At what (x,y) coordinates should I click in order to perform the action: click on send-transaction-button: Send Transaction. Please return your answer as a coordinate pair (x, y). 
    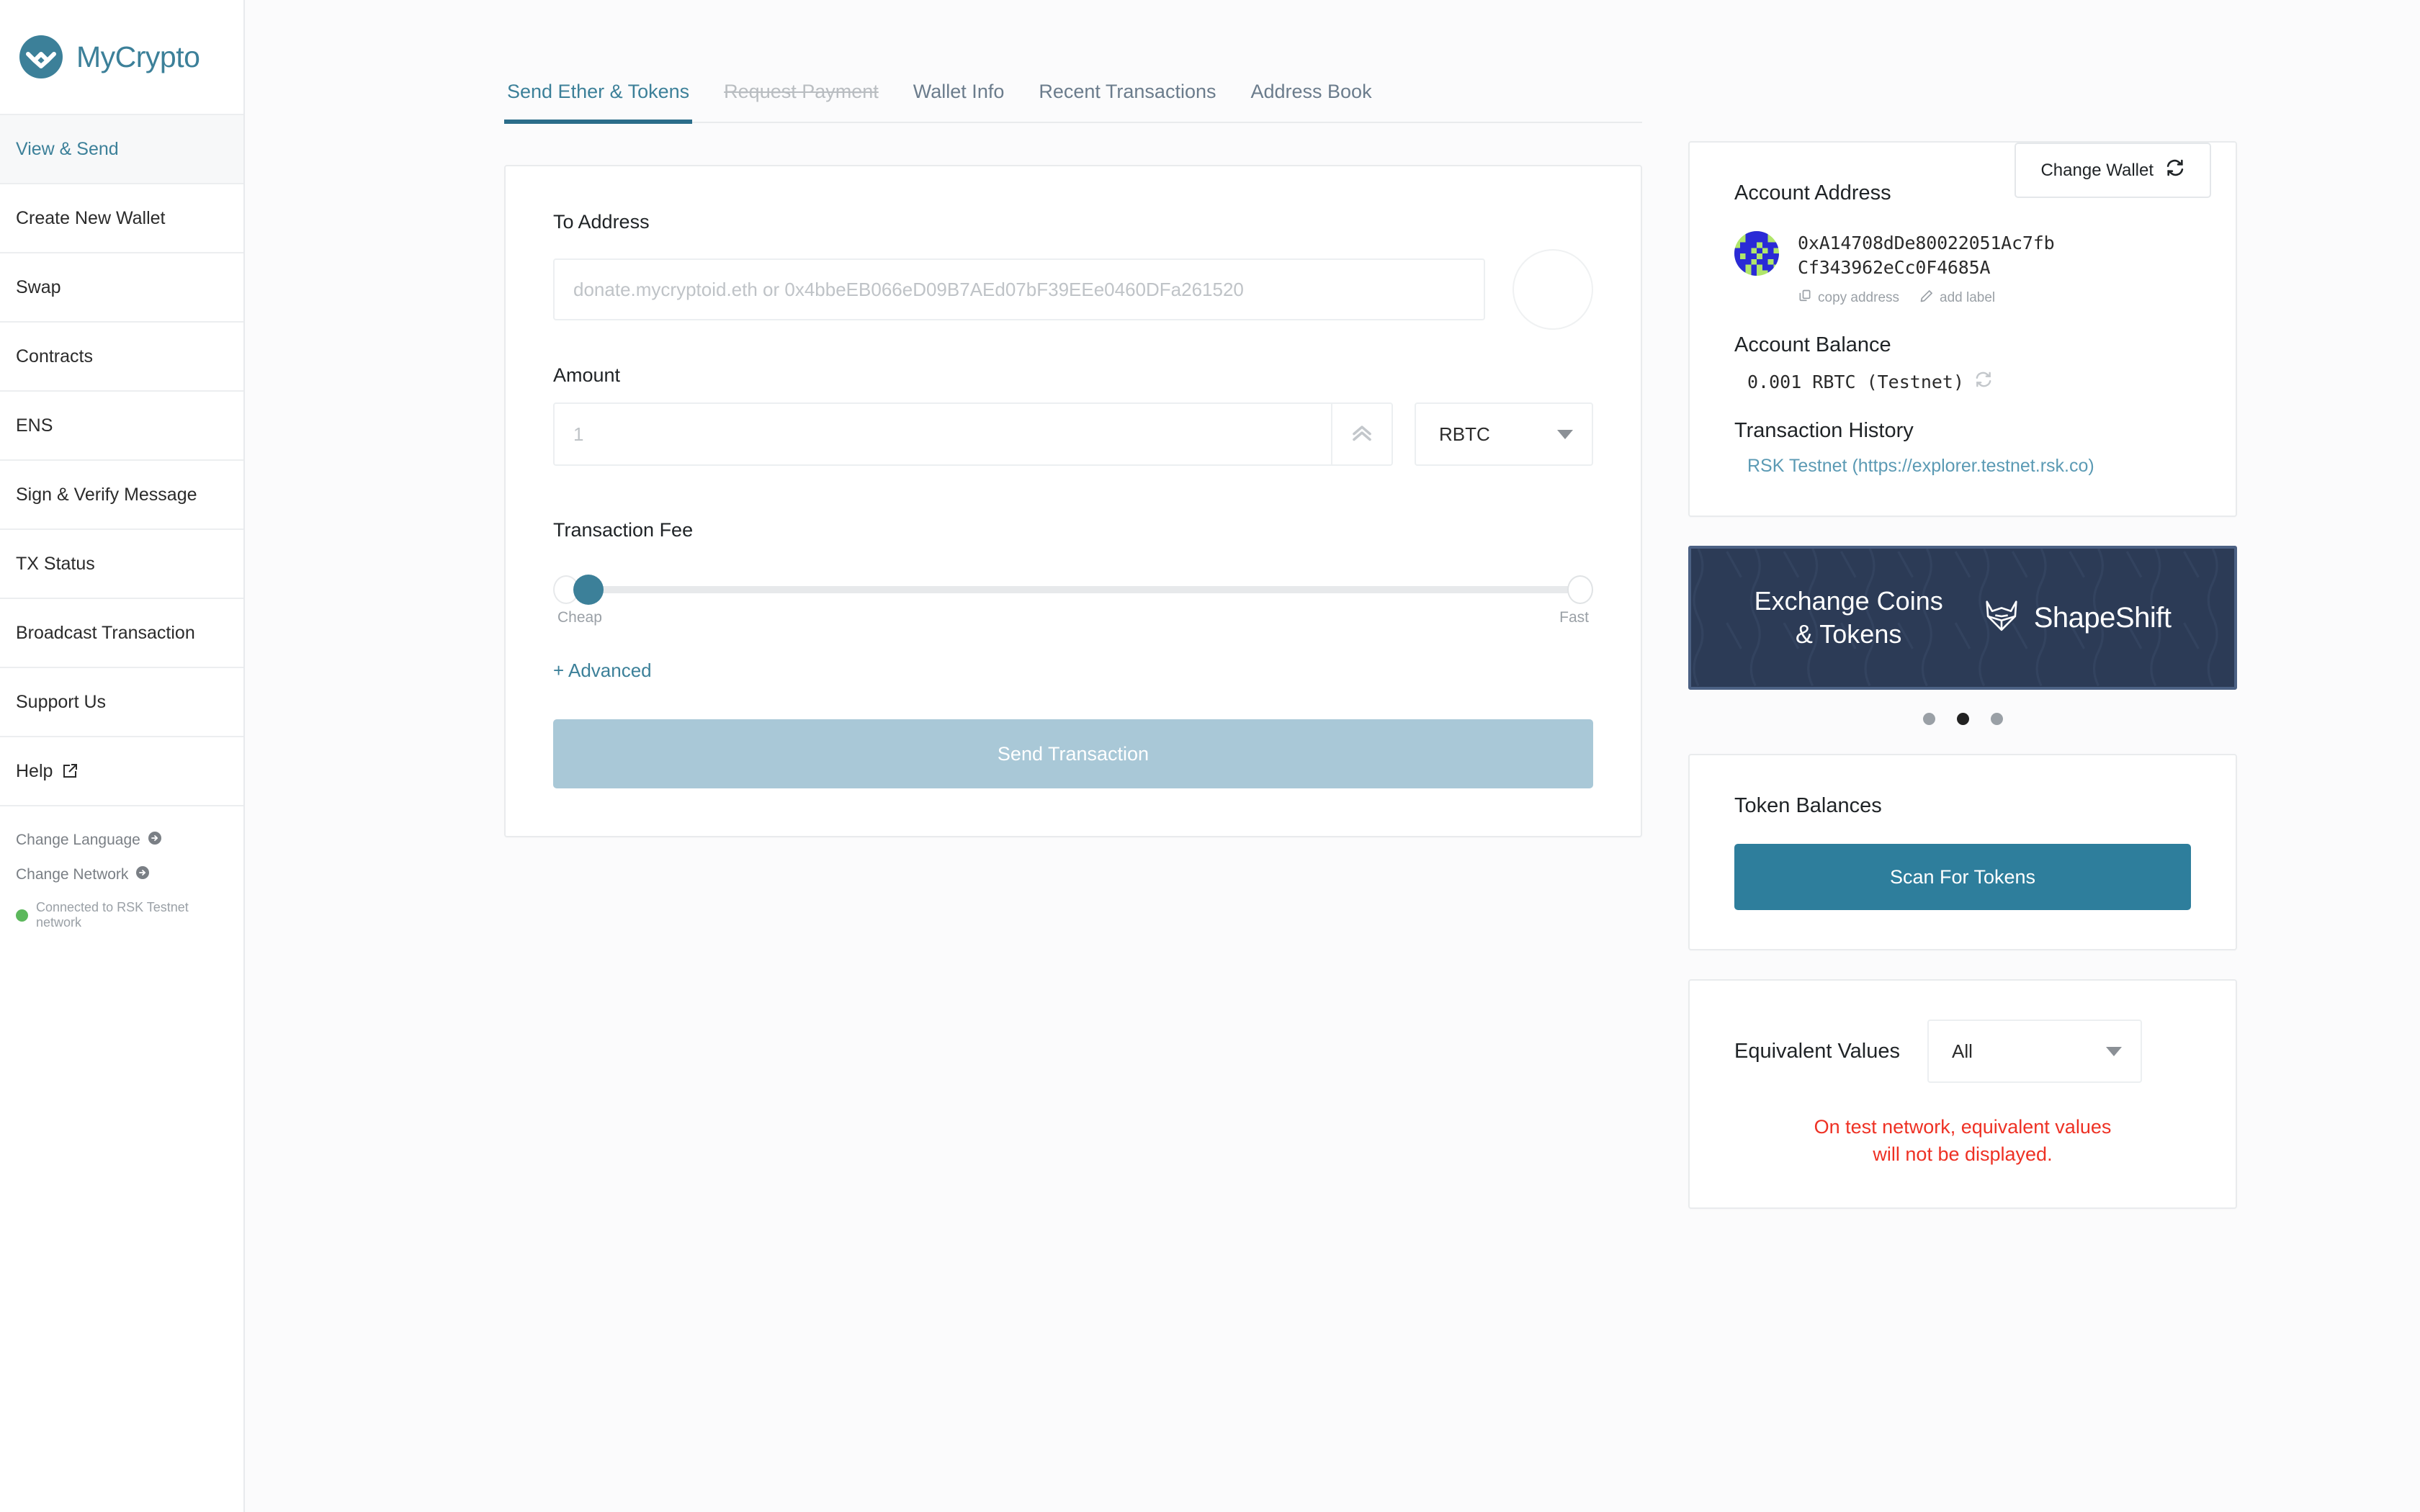
    Looking at the image, I should click on (1073, 753).